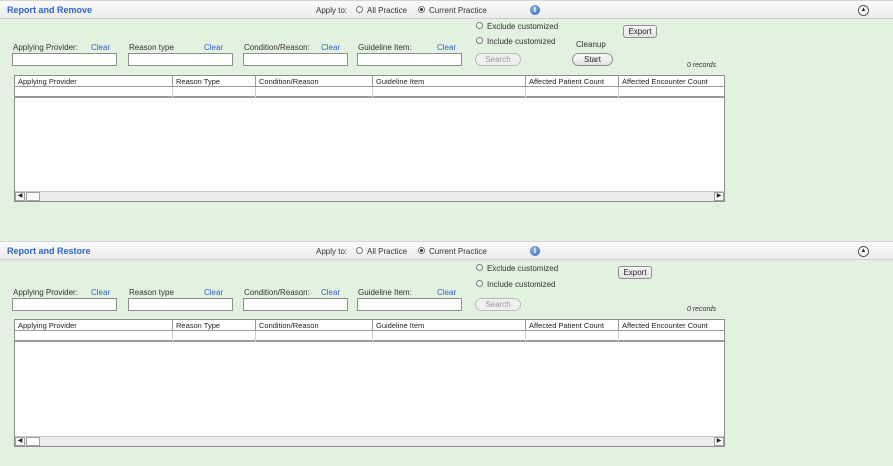 This screenshot has height=466, width=893. Describe the element at coordinates (49, 251) in the screenshot. I see `panel-title: Report and Restore` at that location.